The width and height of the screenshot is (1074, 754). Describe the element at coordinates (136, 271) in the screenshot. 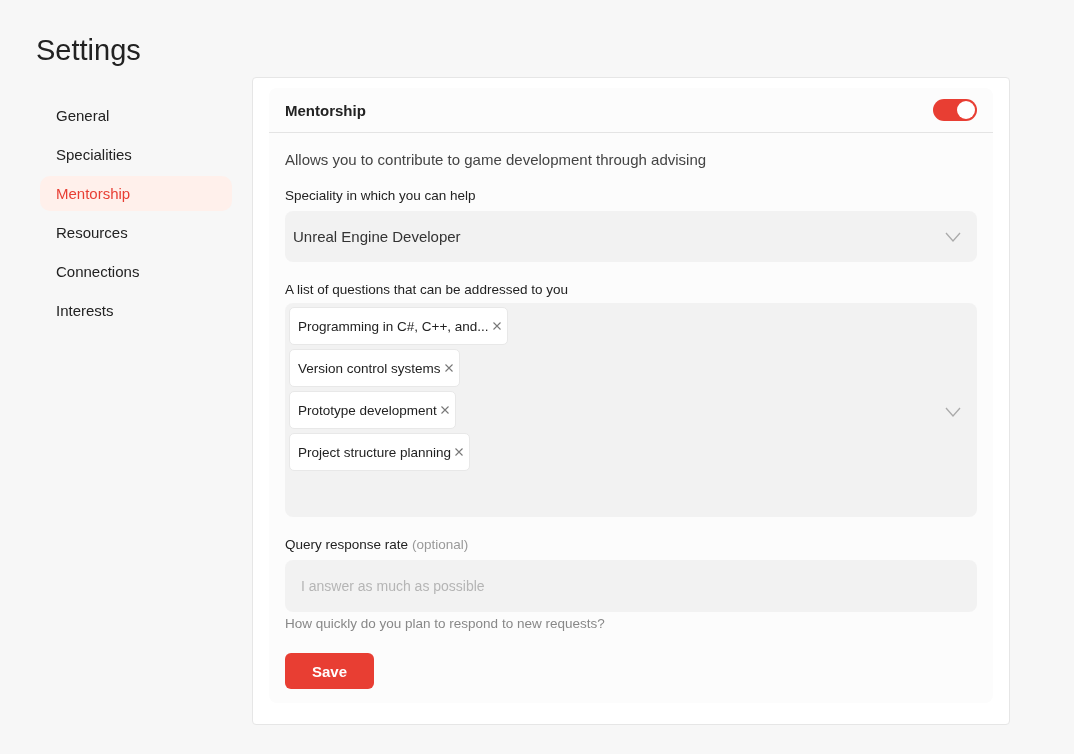

I see `sidebar-item: Connections` at that location.